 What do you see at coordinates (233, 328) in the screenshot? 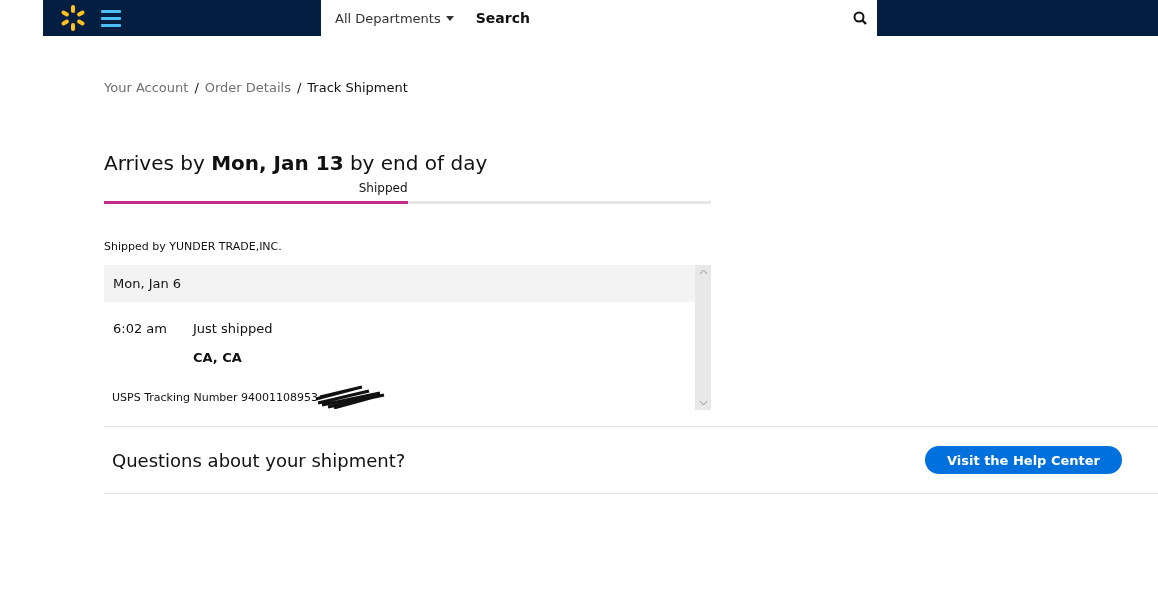
I see `event-status: Just shipped` at bounding box center [233, 328].